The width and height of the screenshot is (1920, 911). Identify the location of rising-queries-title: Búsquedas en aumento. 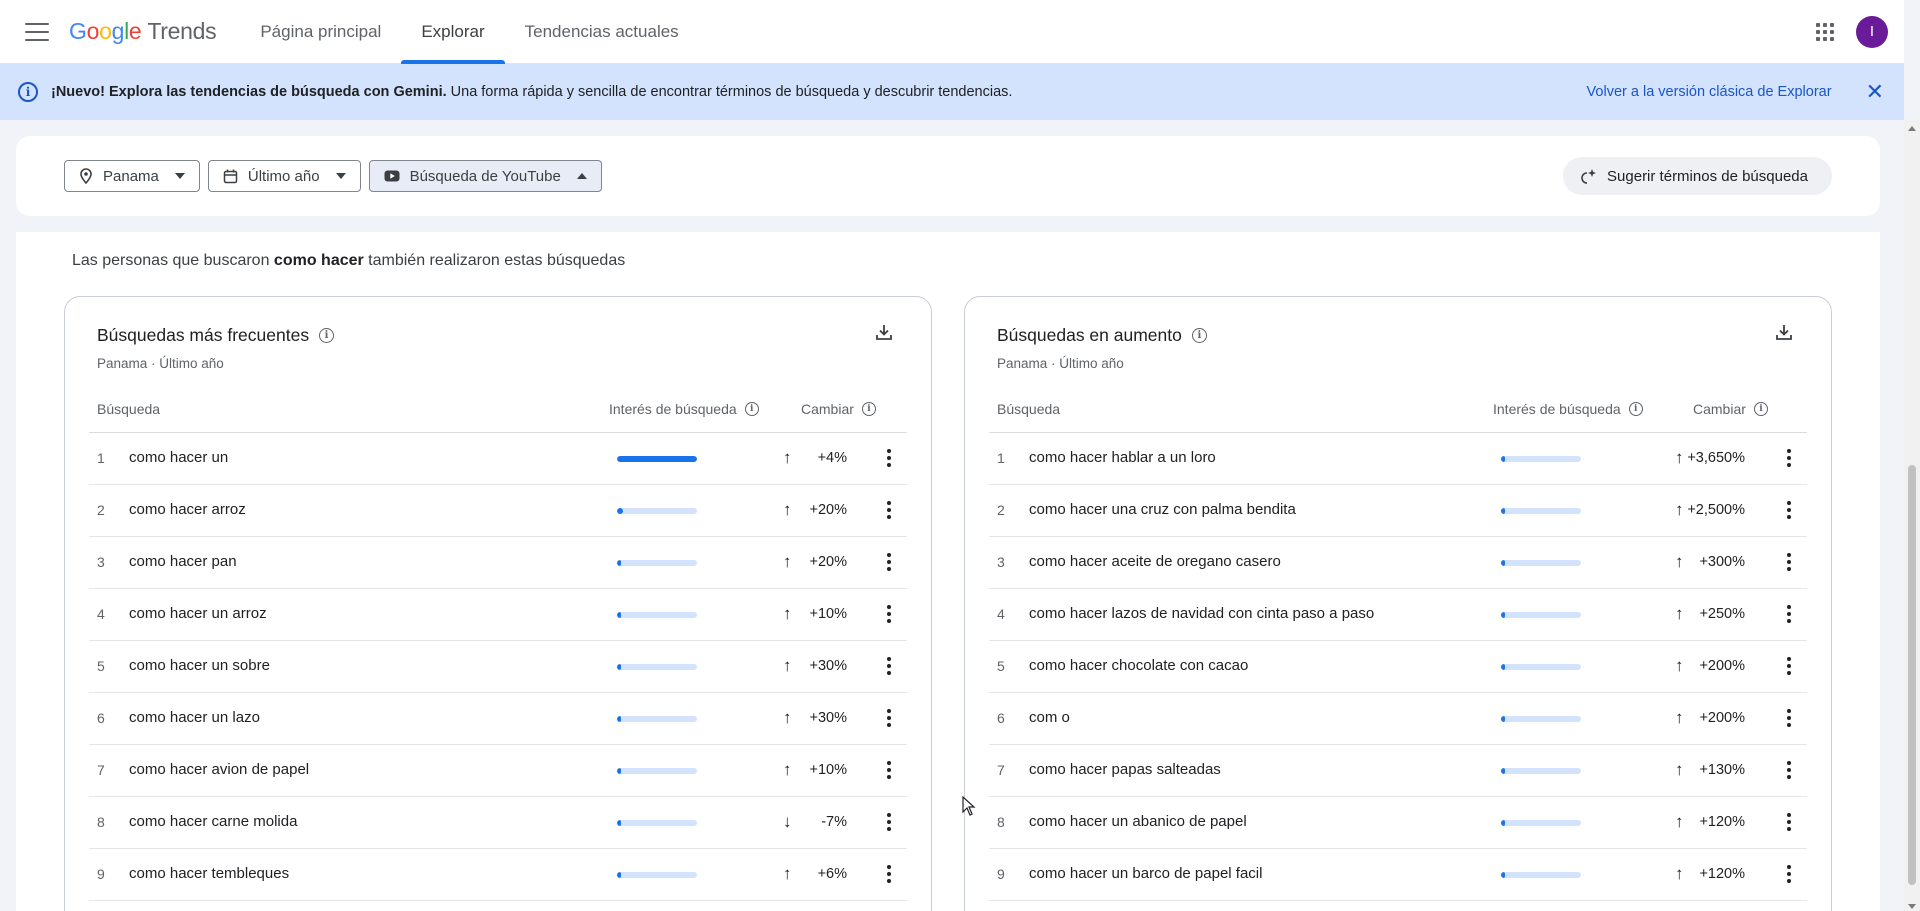
(1089, 335).